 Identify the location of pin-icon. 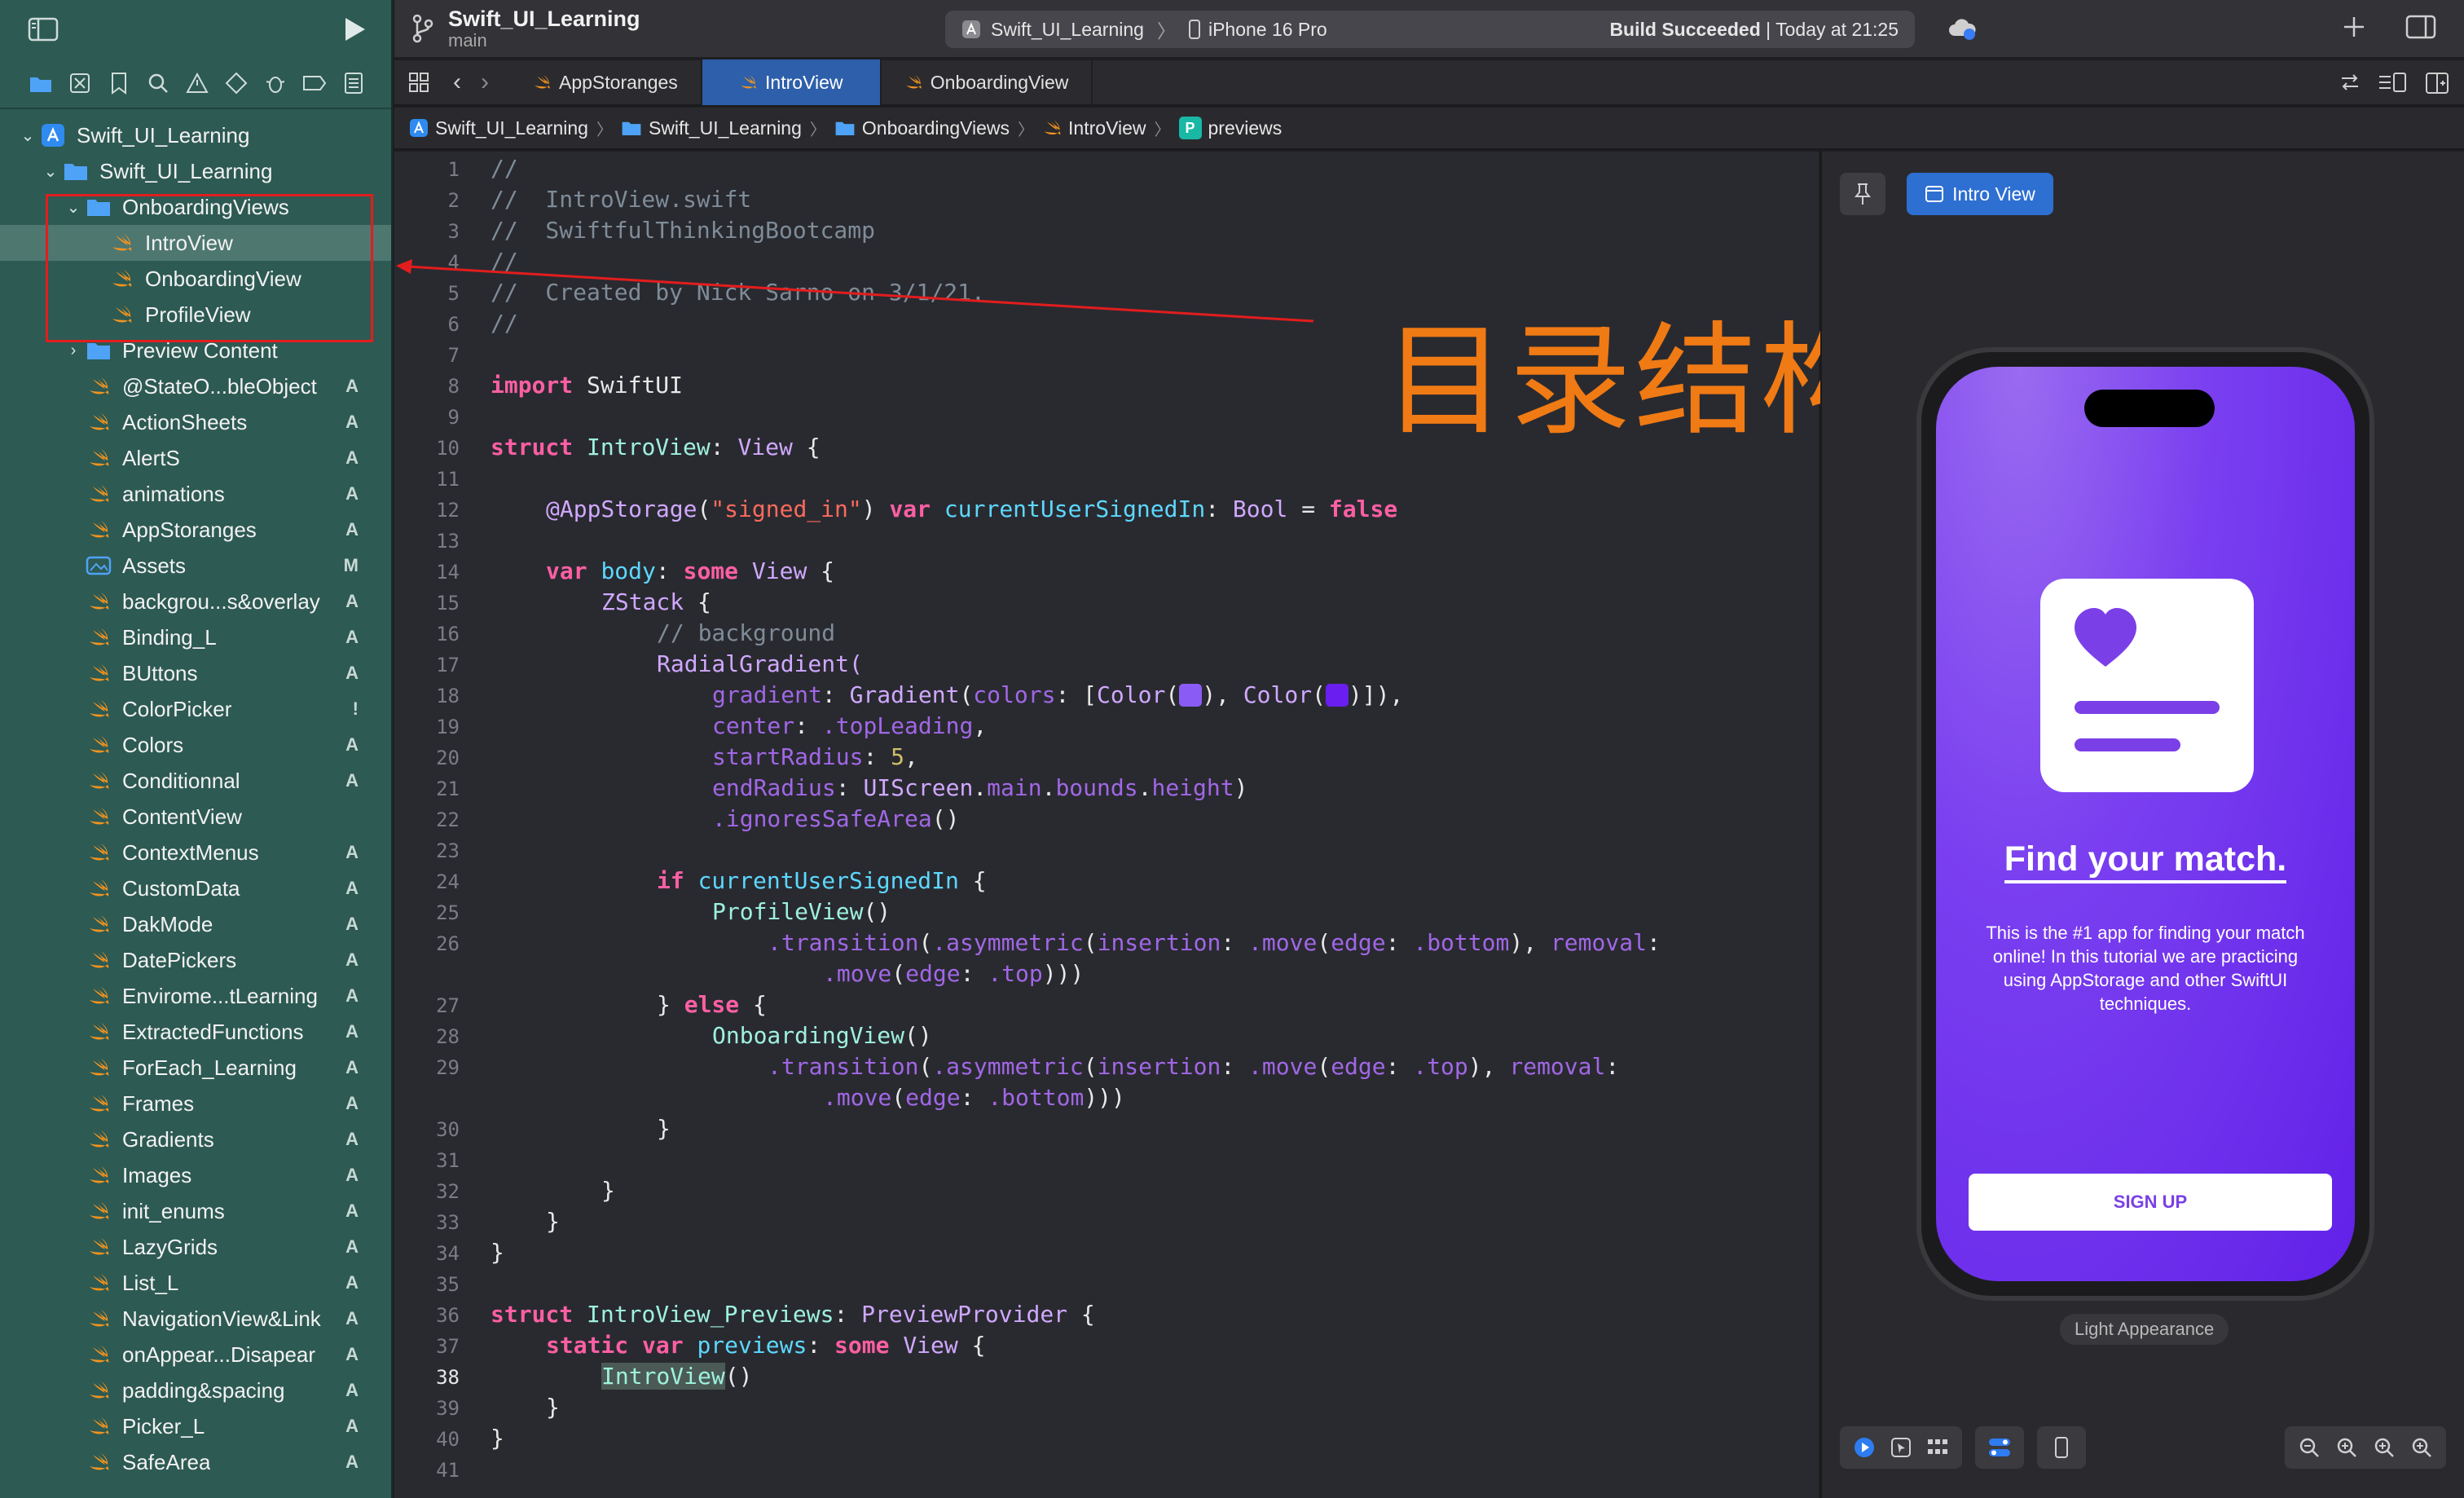
(1862, 194).